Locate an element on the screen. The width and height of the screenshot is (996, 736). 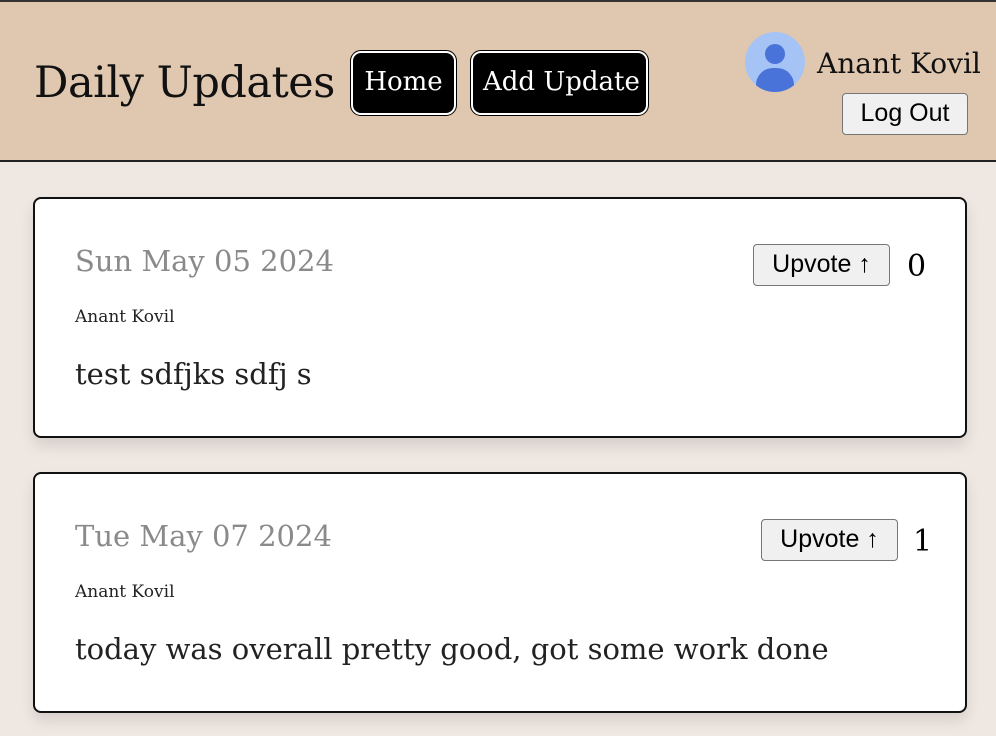
avatar-head-shape is located at coordinates (775, 54).